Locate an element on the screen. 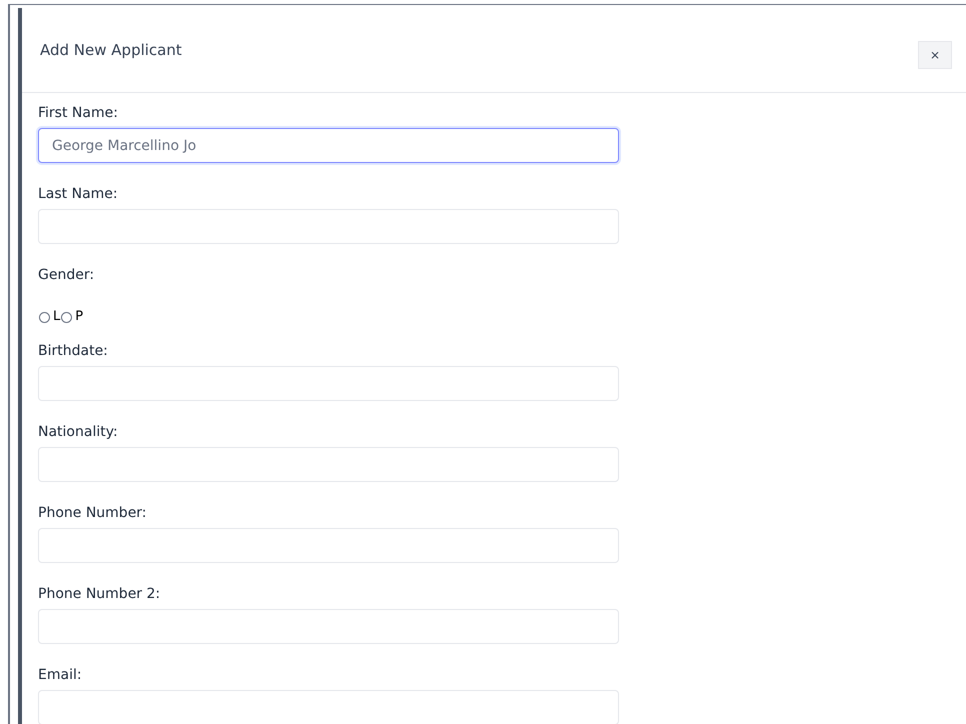 The image size is (966, 724). field-label: Gender: is located at coordinates (67, 275).